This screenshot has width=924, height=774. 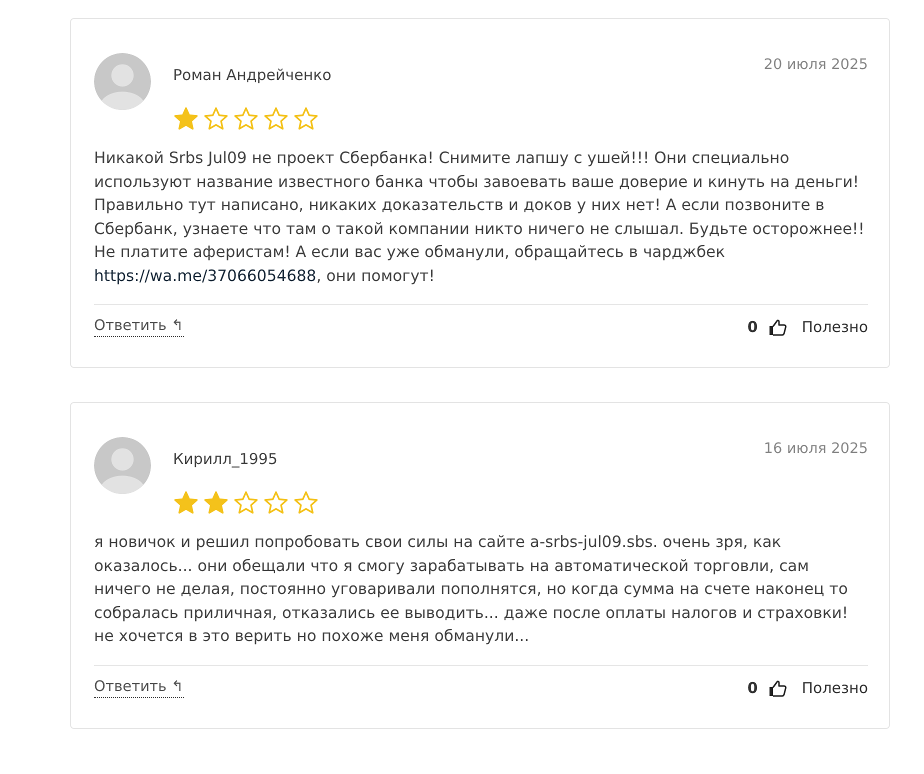 What do you see at coordinates (480, 217) in the screenshot?
I see `review-text: Никакой Srbs Jul09 не проект Сбербанка! Снимите лапшу с ушей!!! Они специально используют название известного банка чтобы завоевать ваше доверие и кинуть на деньги! Правильно тут написано, никаких доказательств и доков у них нет! А если позвоните в Сбербанк, узнаете что там о такой компании никто ничего не слышал. Будьте осторожнее!! Не платите аферистам! А если вас уже обманули, обращайтесь в чарджбек https://wa.me/37066054688, они помогут!` at bounding box center [480, 217].